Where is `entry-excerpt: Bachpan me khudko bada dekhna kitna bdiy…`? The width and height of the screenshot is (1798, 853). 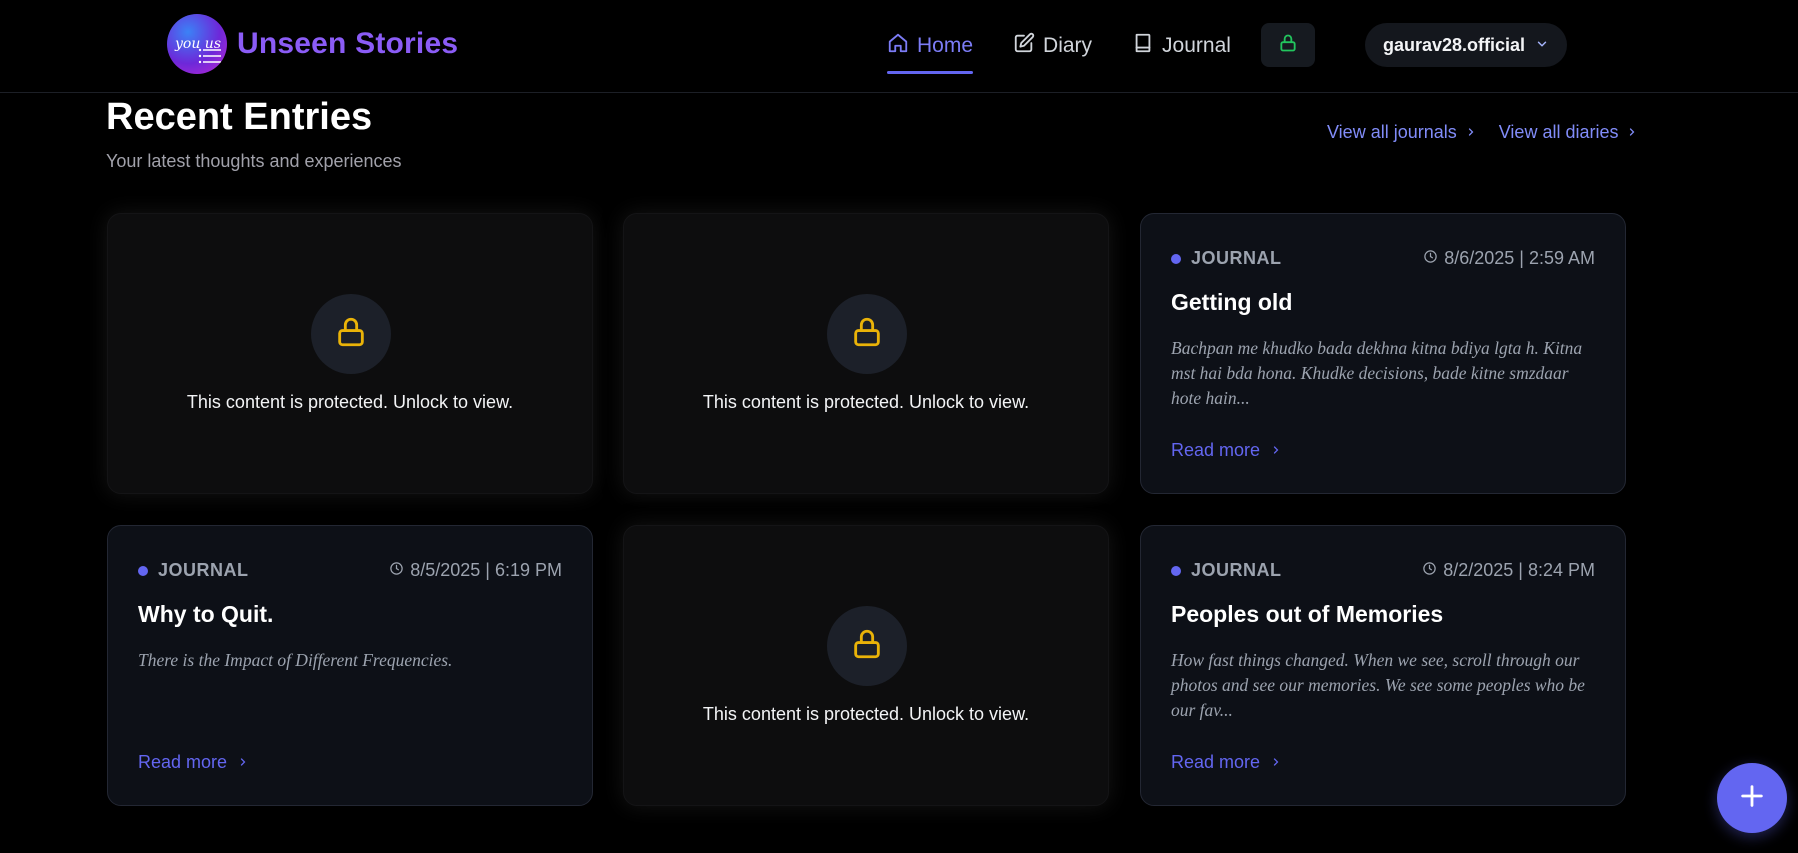 entry-excerpt: Bachpan me khudko bada dekhna kitna bdiy… is located at coordinates (1377, 373).